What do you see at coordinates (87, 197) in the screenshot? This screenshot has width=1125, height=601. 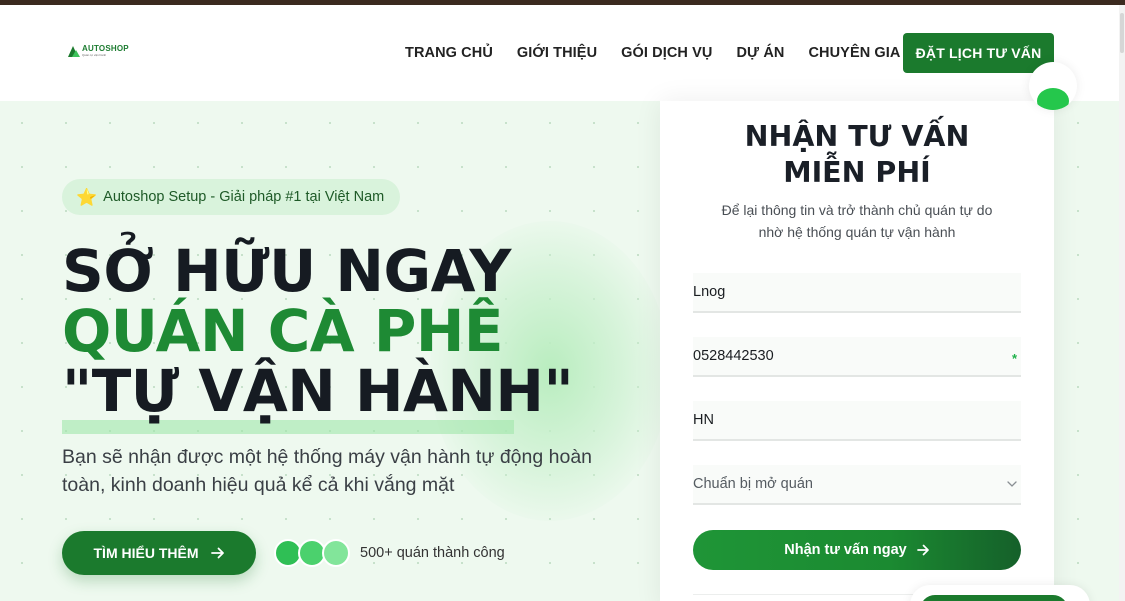 I see `star-icon: ⭐` at bounding box center [87, 197].